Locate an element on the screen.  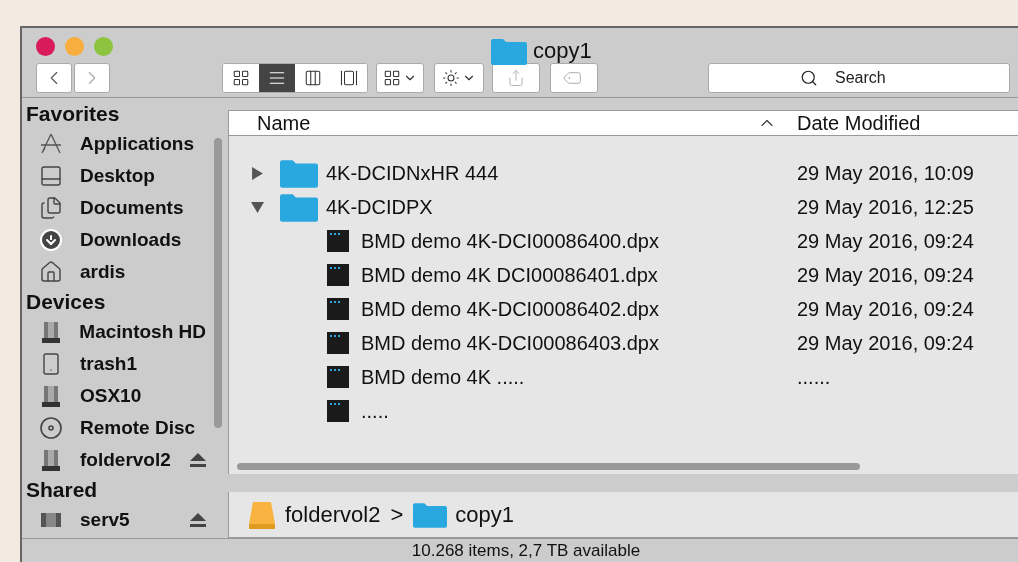
list-icon is located at coordinates (277, 78).